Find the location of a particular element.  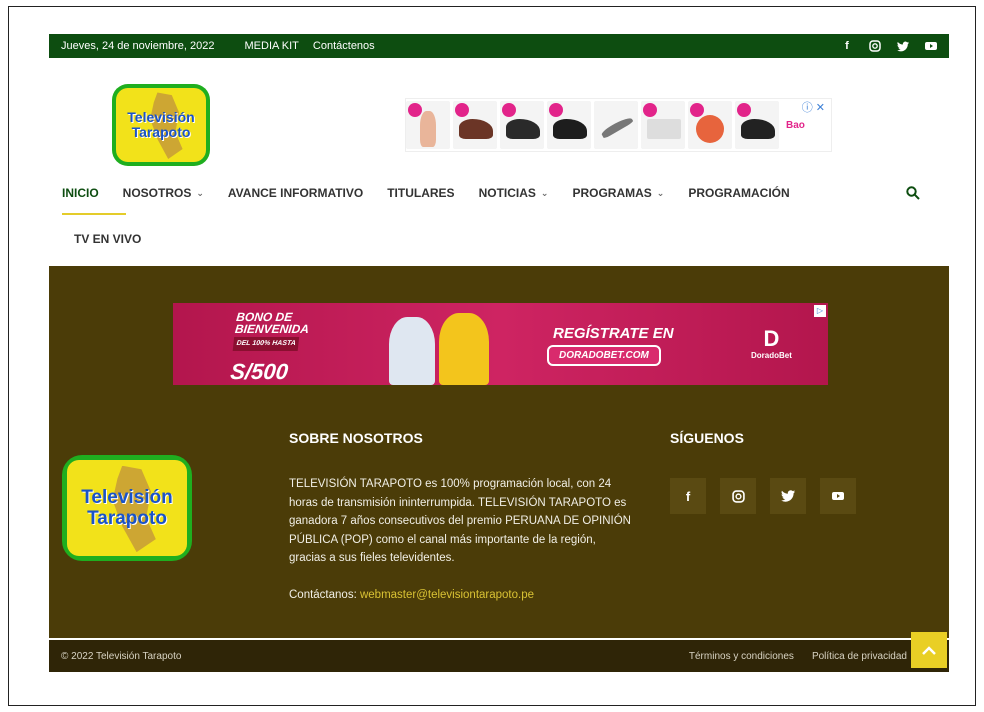

site-logo: Televisión Tarapoto is located at coordinates (161, 125).